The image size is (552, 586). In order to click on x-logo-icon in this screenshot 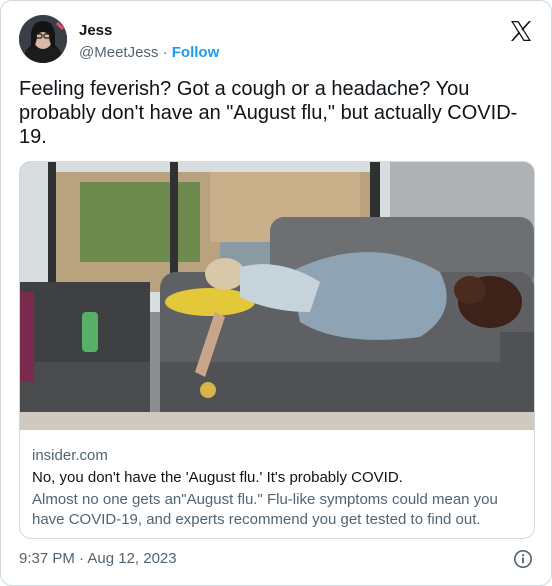, I will do `click(521, 31)`.